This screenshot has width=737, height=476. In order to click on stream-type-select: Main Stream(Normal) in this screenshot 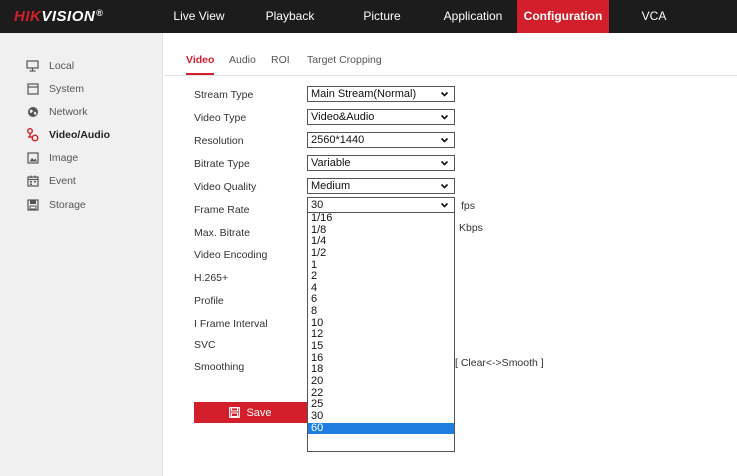, I will do `click(381, 94)`.